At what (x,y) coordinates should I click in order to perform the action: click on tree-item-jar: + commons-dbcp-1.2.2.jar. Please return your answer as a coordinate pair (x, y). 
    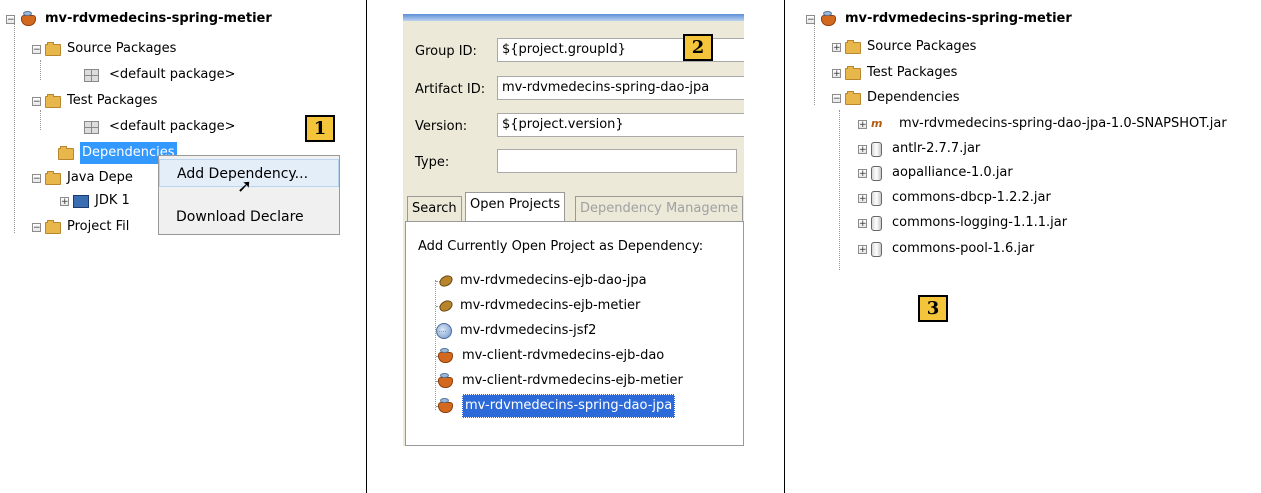
    Looking at the image, I should click on (954, 198).